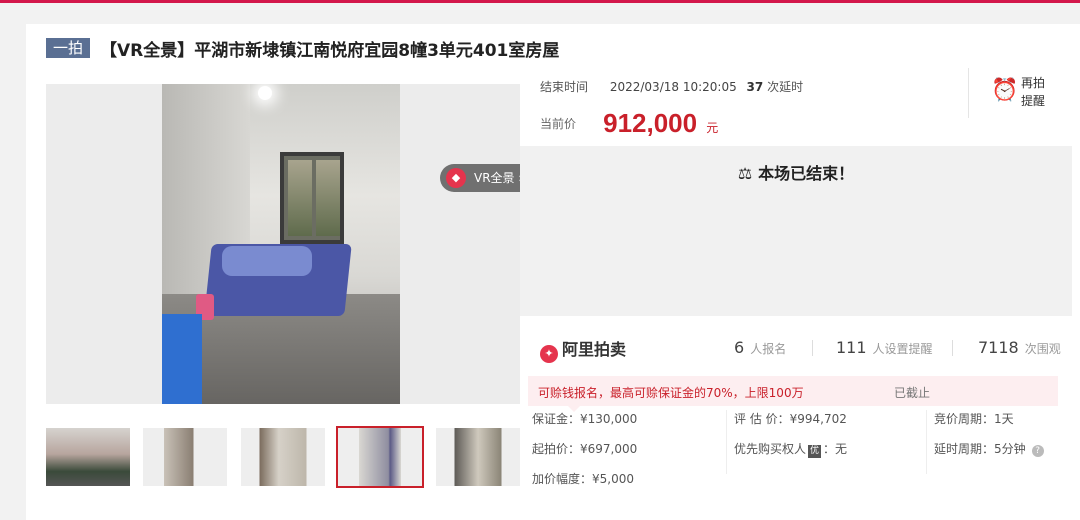 Image resolution: width=1080 pixels, height=520 pixels. Describe the element at coordinates (958, 419) in the screenshot. I see `bid-cycle-label: 竞价周期` at that location.